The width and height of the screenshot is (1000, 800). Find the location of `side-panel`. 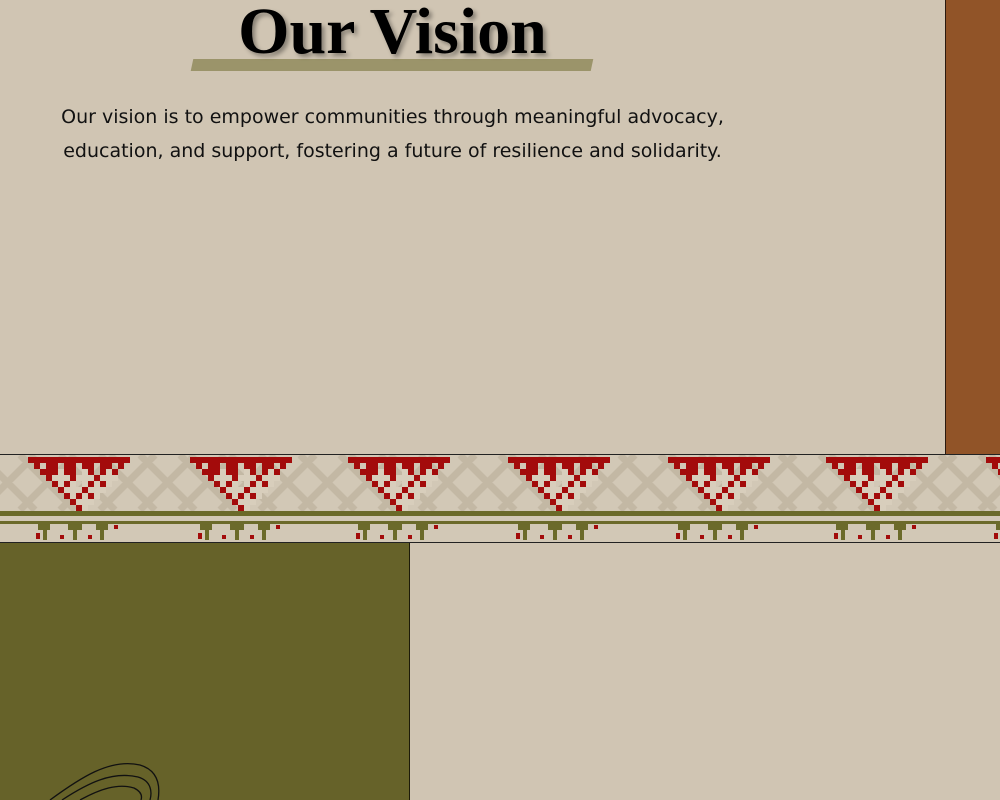

side-panel is located at coordinates (972, 227).